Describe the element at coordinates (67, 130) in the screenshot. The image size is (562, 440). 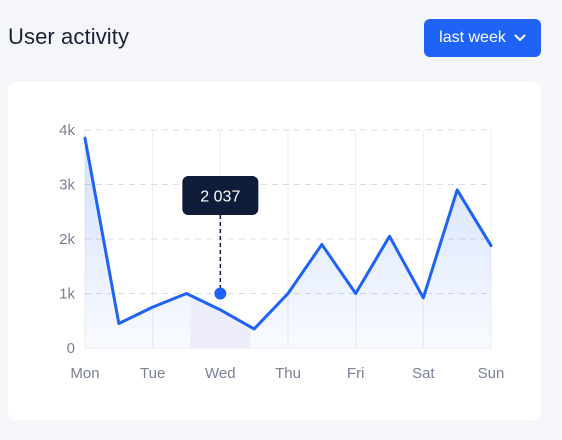
I see `y-tick-label: 4k` at that location.